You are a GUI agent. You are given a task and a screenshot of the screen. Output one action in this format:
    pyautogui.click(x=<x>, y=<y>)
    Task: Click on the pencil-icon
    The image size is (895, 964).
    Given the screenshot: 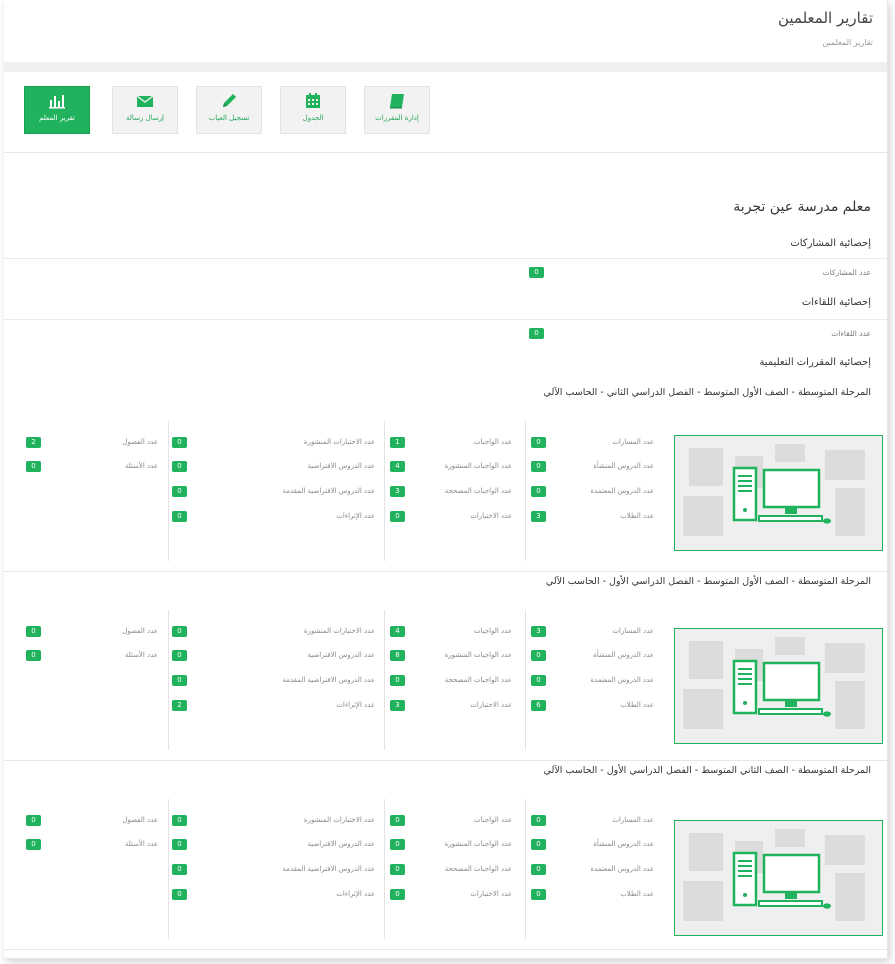 What is the action you would take?
    pyautogui.click(x=229, y=100)
    